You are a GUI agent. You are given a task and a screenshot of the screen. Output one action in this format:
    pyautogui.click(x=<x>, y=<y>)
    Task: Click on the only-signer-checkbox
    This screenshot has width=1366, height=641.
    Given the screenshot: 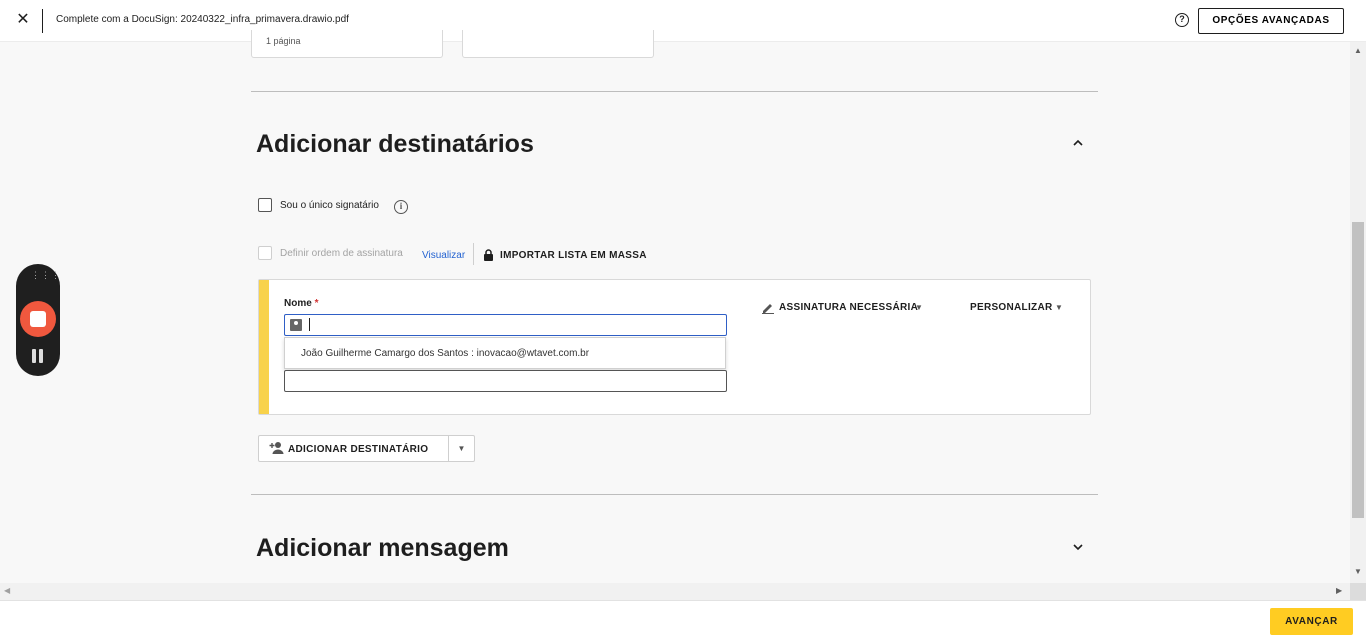 What is the action you would take?
    pyautogui.click(x=265, y=205)
    